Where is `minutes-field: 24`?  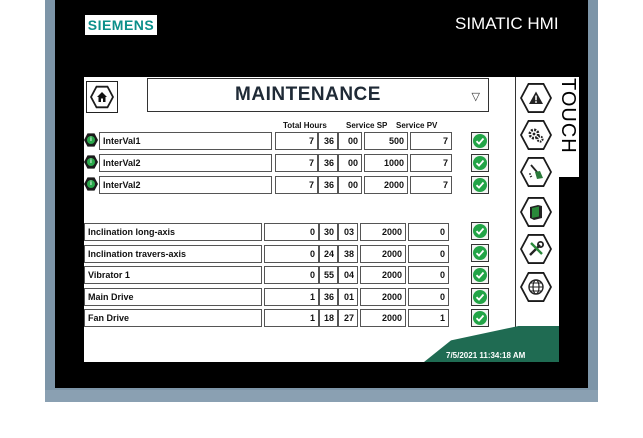 minutes-field: 24 is located at coordinates (328, 254).